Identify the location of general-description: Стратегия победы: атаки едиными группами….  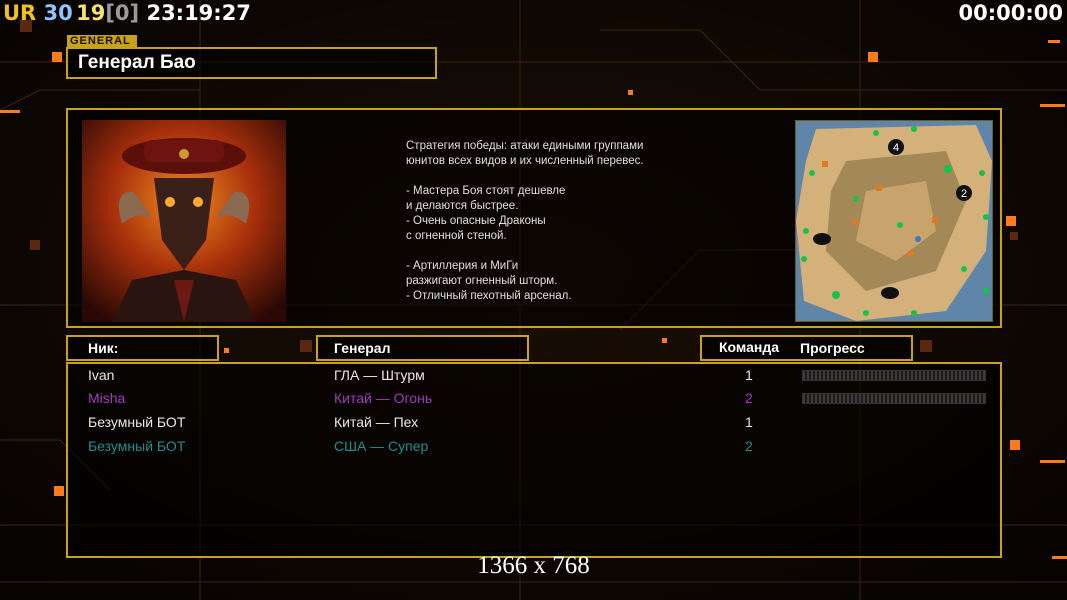
(525, 221).